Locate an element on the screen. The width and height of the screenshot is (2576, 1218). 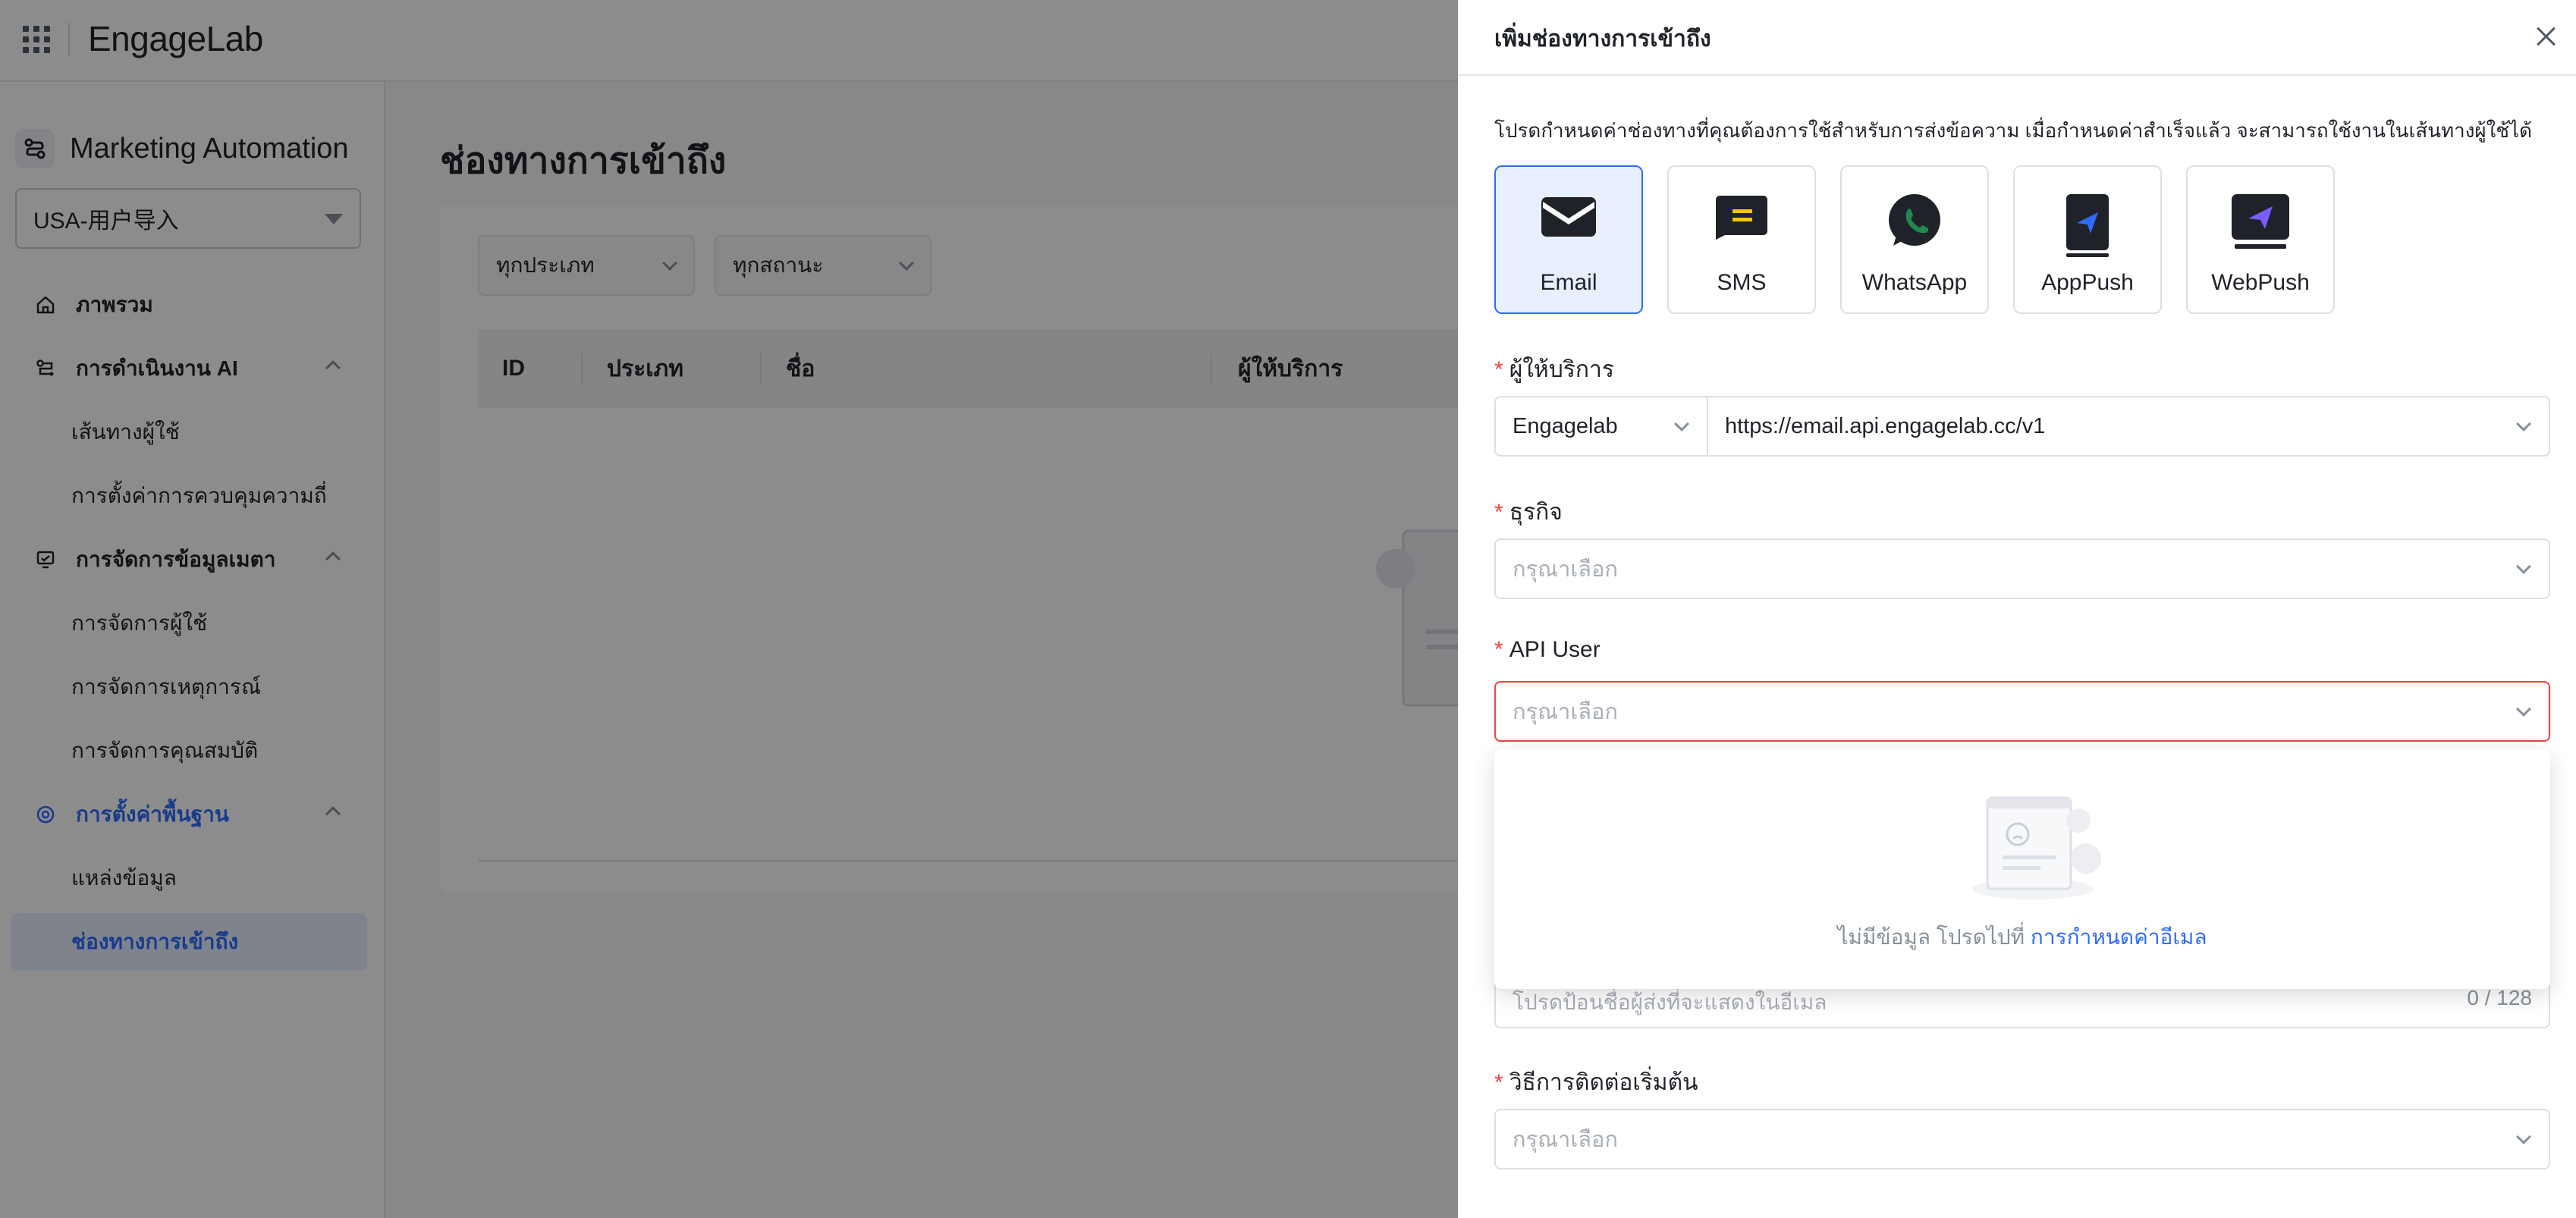
initial-contact-label-text: วิธีการติดต่อเริ่มต้น is located at coordinates (1603, 1082).